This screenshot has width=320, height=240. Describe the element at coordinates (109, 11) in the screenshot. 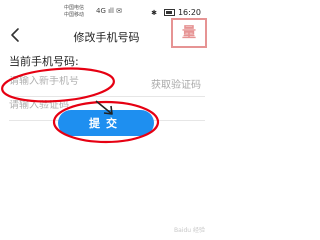

I see `network-icons: 4G ıll ✉` at that location.